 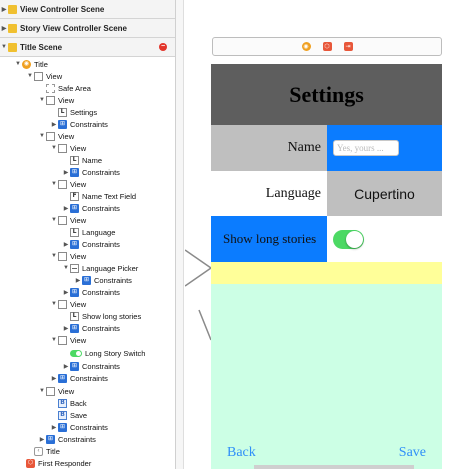 What do you see at coordinates (87, 415) in the screenshot?
I see `tree-row: B Save` at bounding box center [87, 415].